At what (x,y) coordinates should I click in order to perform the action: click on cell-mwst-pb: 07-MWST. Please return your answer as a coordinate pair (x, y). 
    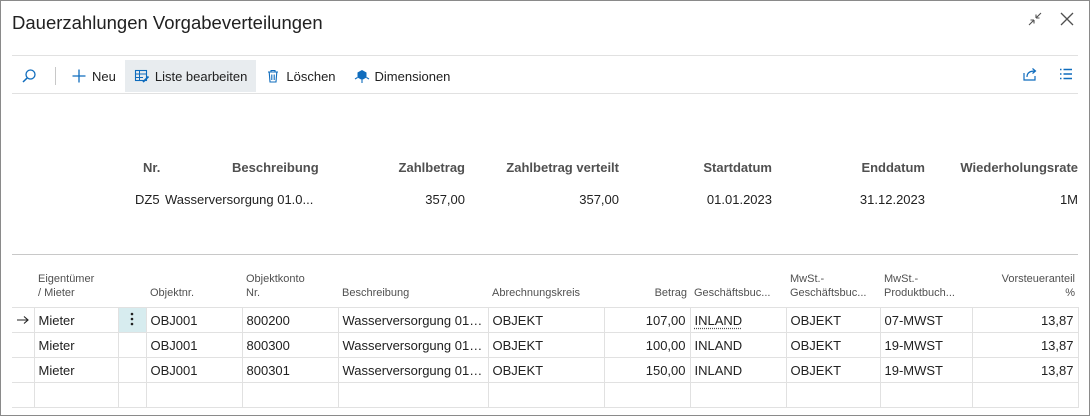
    Looking at the image, I should click on (926, 320).